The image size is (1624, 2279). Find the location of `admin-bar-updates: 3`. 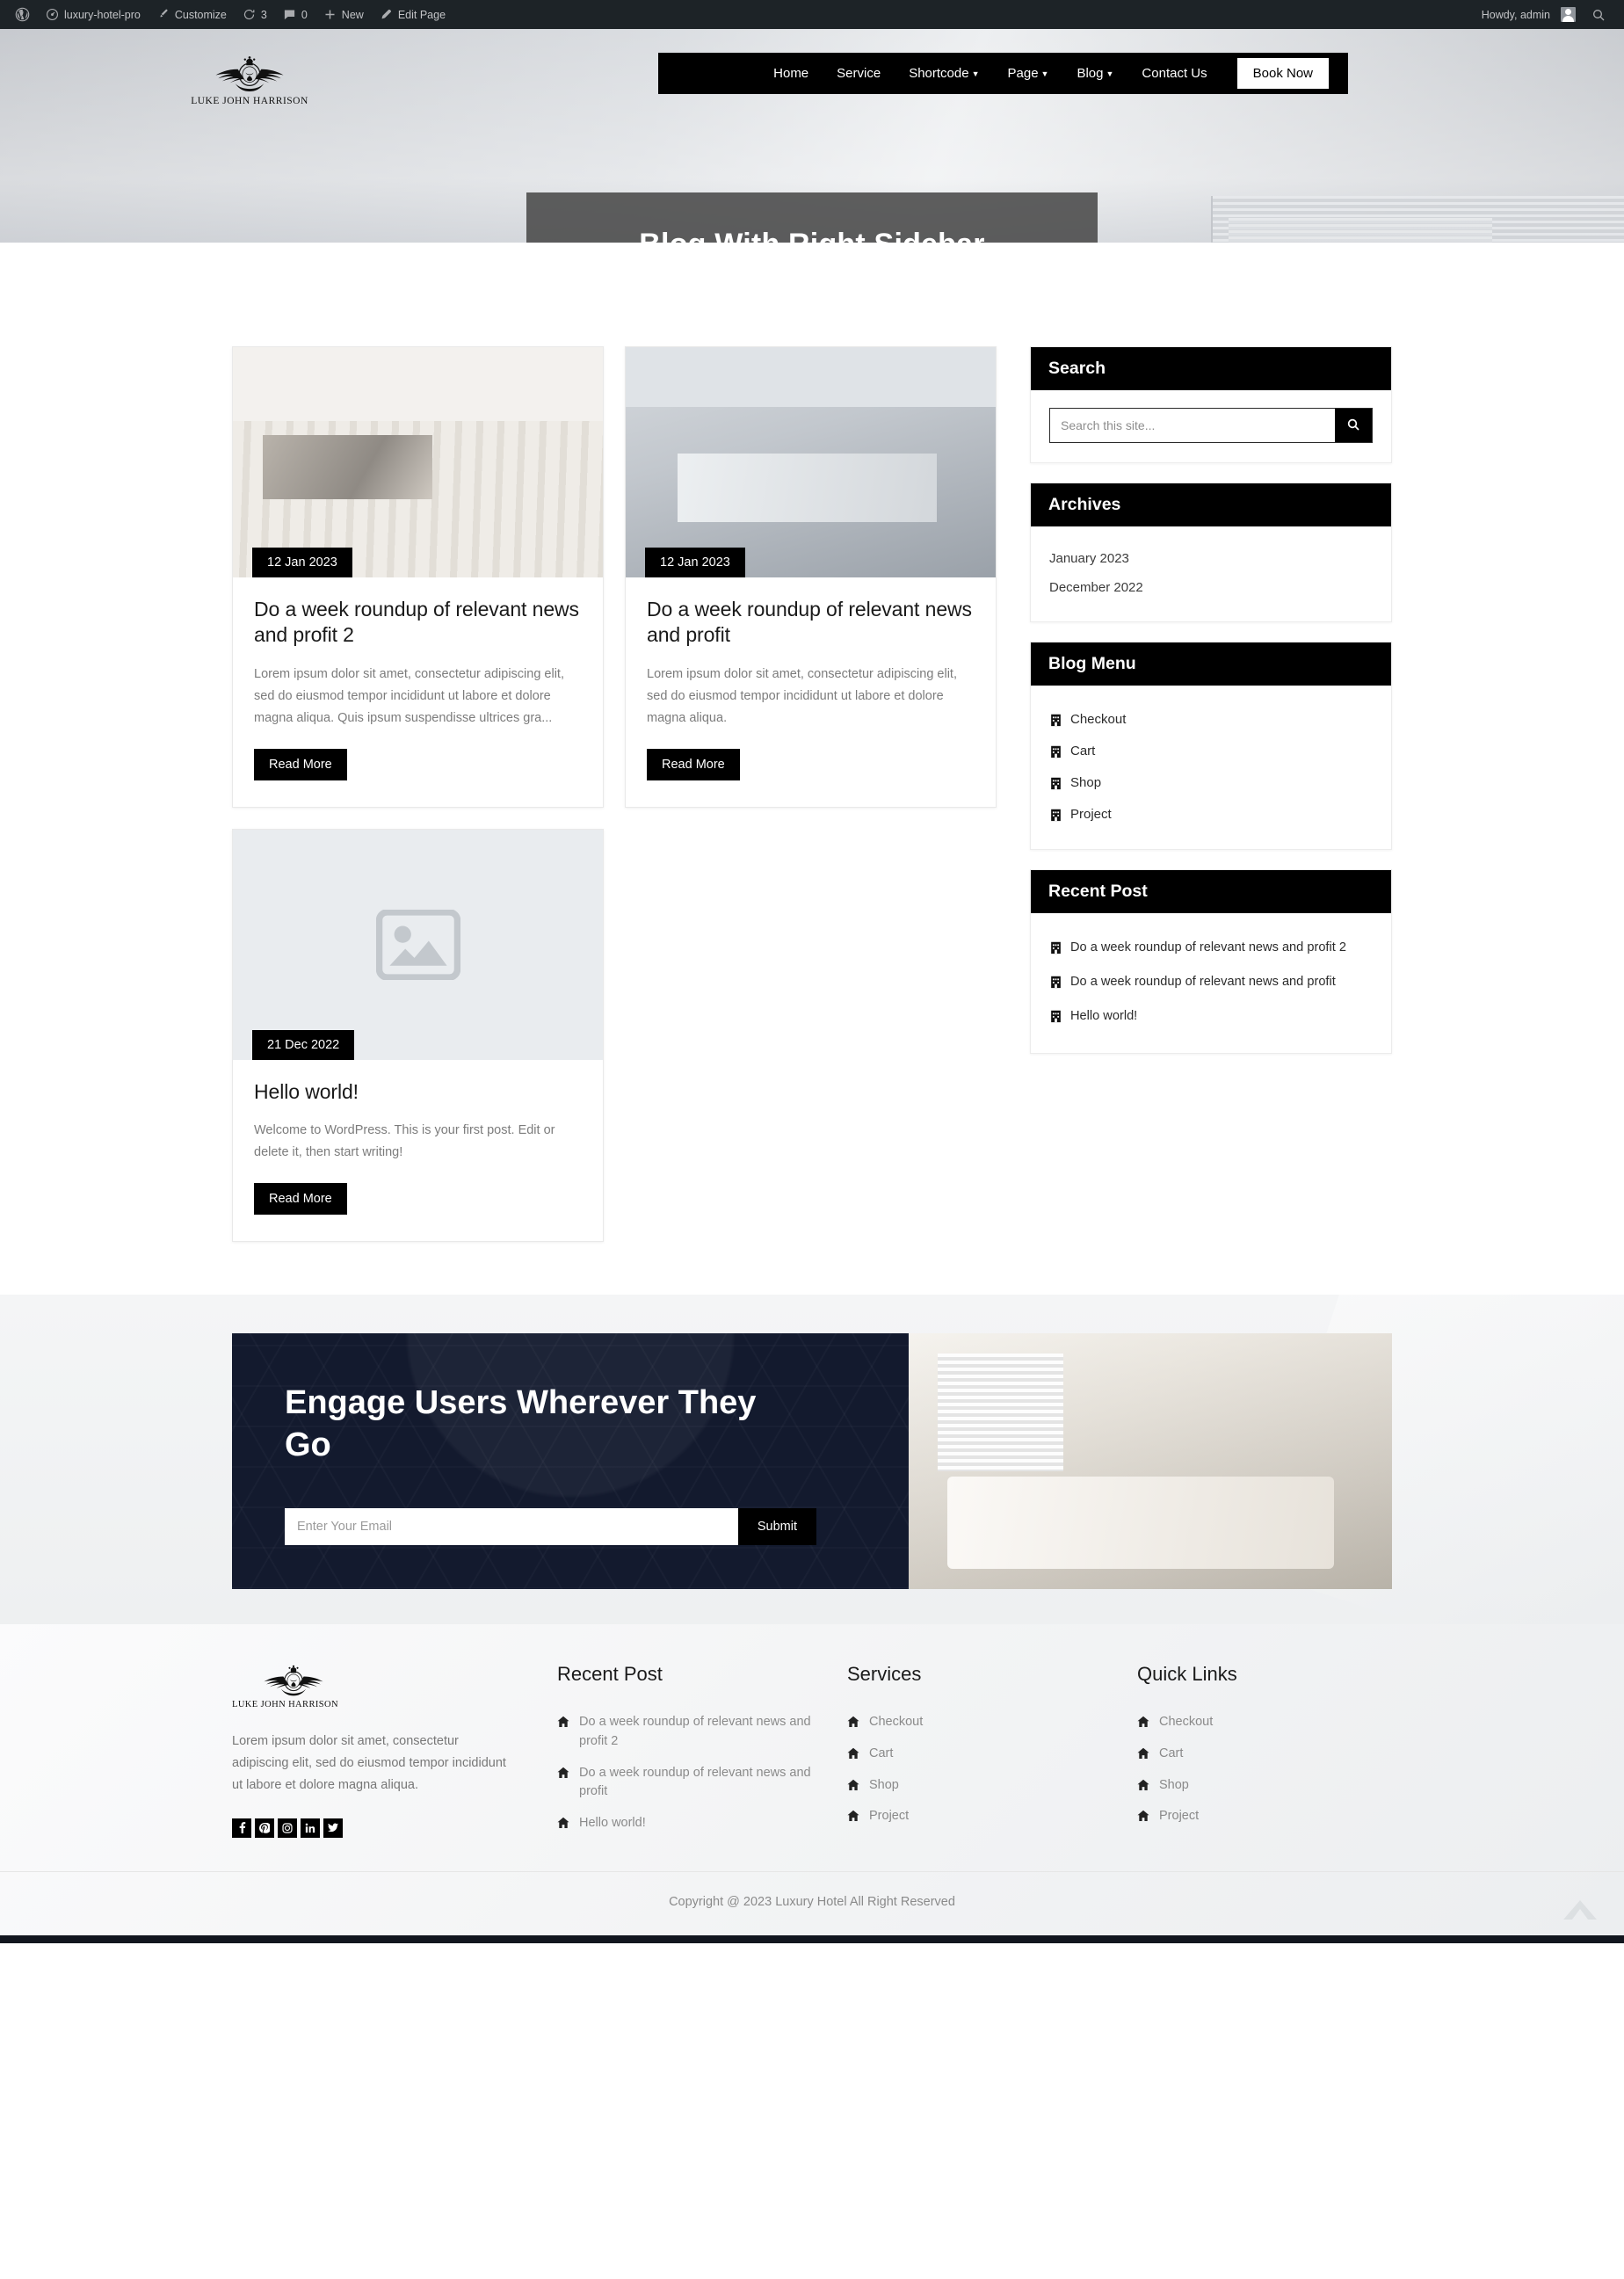

admin-bar-updates: 3 is located at coordinates (255, 15).